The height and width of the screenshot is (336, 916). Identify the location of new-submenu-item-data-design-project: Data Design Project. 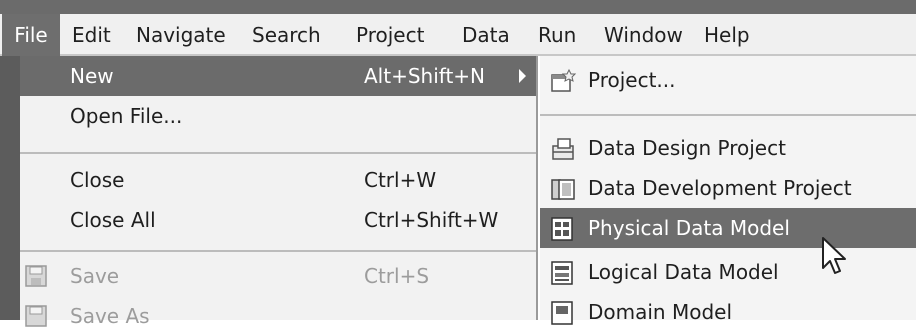
(728, 148).